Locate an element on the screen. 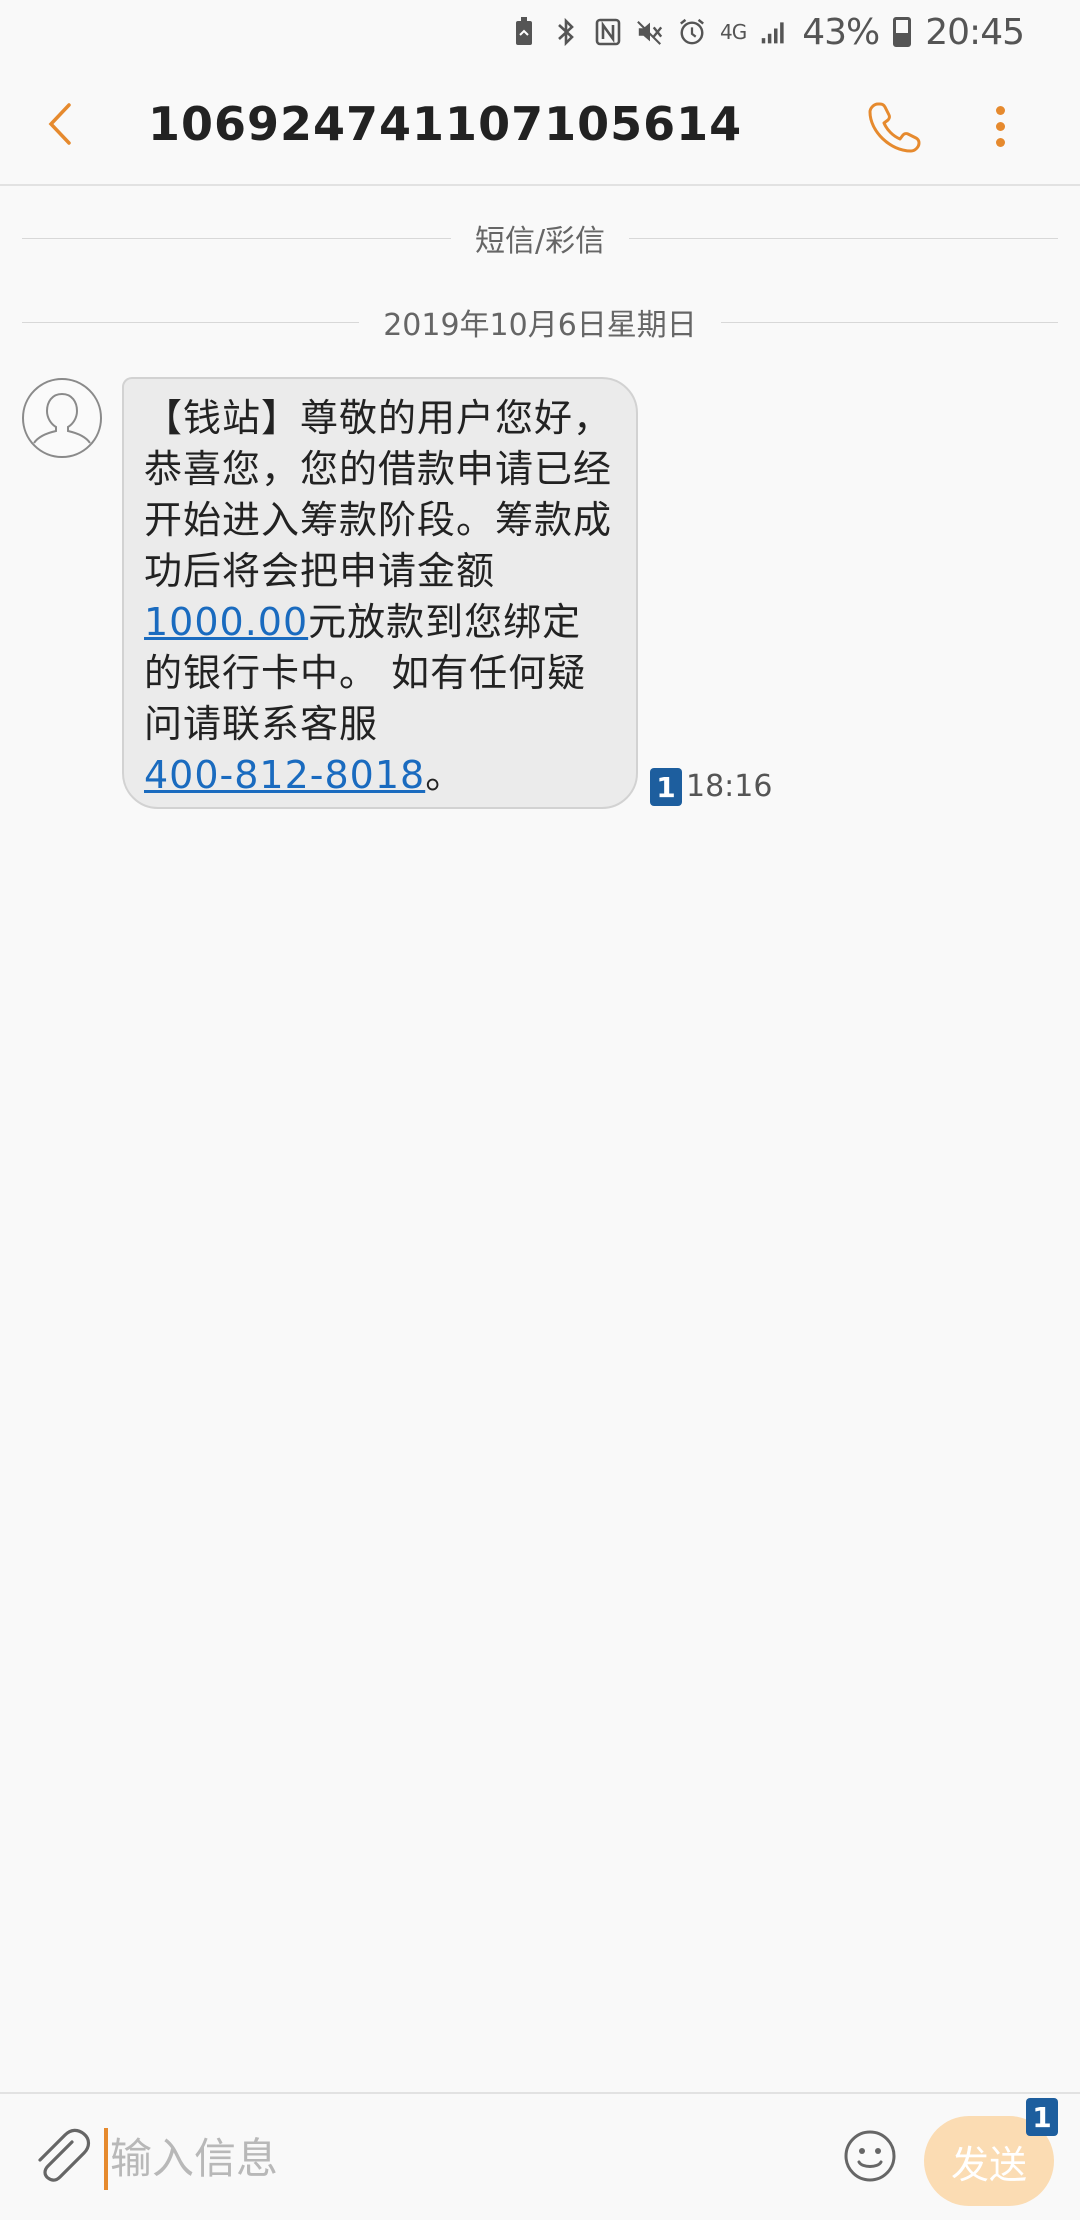 The width and height of the screenshot is (1080, 2220). send-sim-badge: 1 is located at coordinates (1042, 2117).